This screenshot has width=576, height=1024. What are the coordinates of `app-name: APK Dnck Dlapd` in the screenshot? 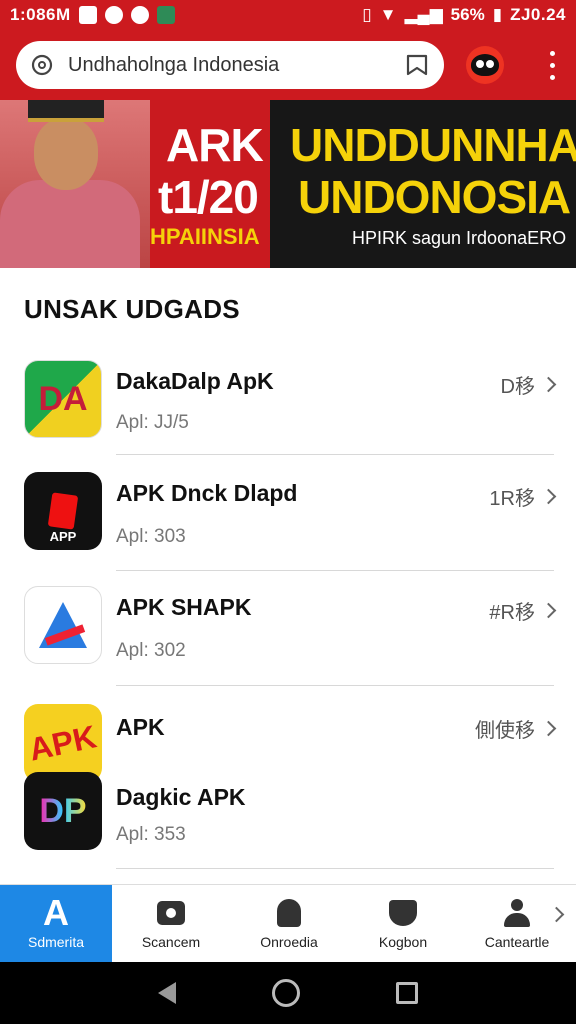 It's located at (207, 493).